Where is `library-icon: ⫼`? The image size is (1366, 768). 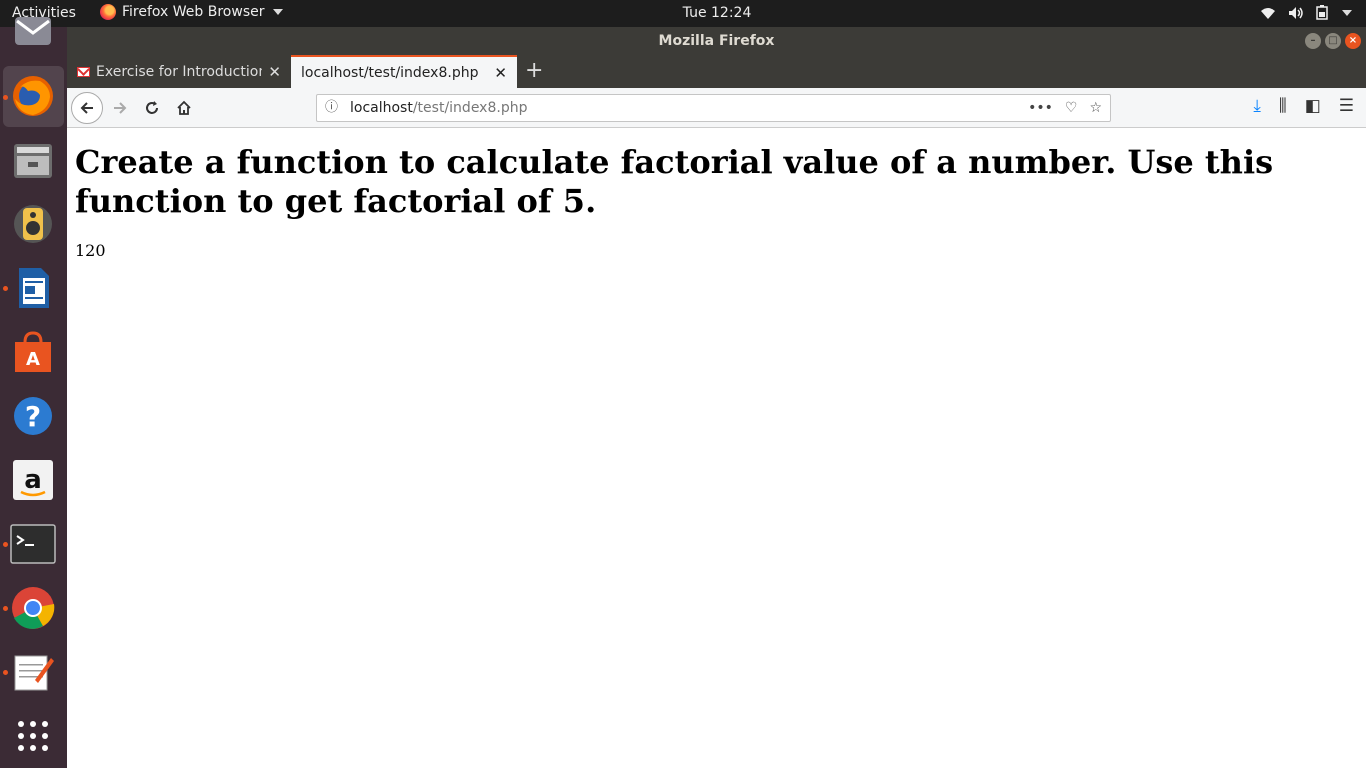 library-icon: ⫼ is located at coordinates (1283, 106).